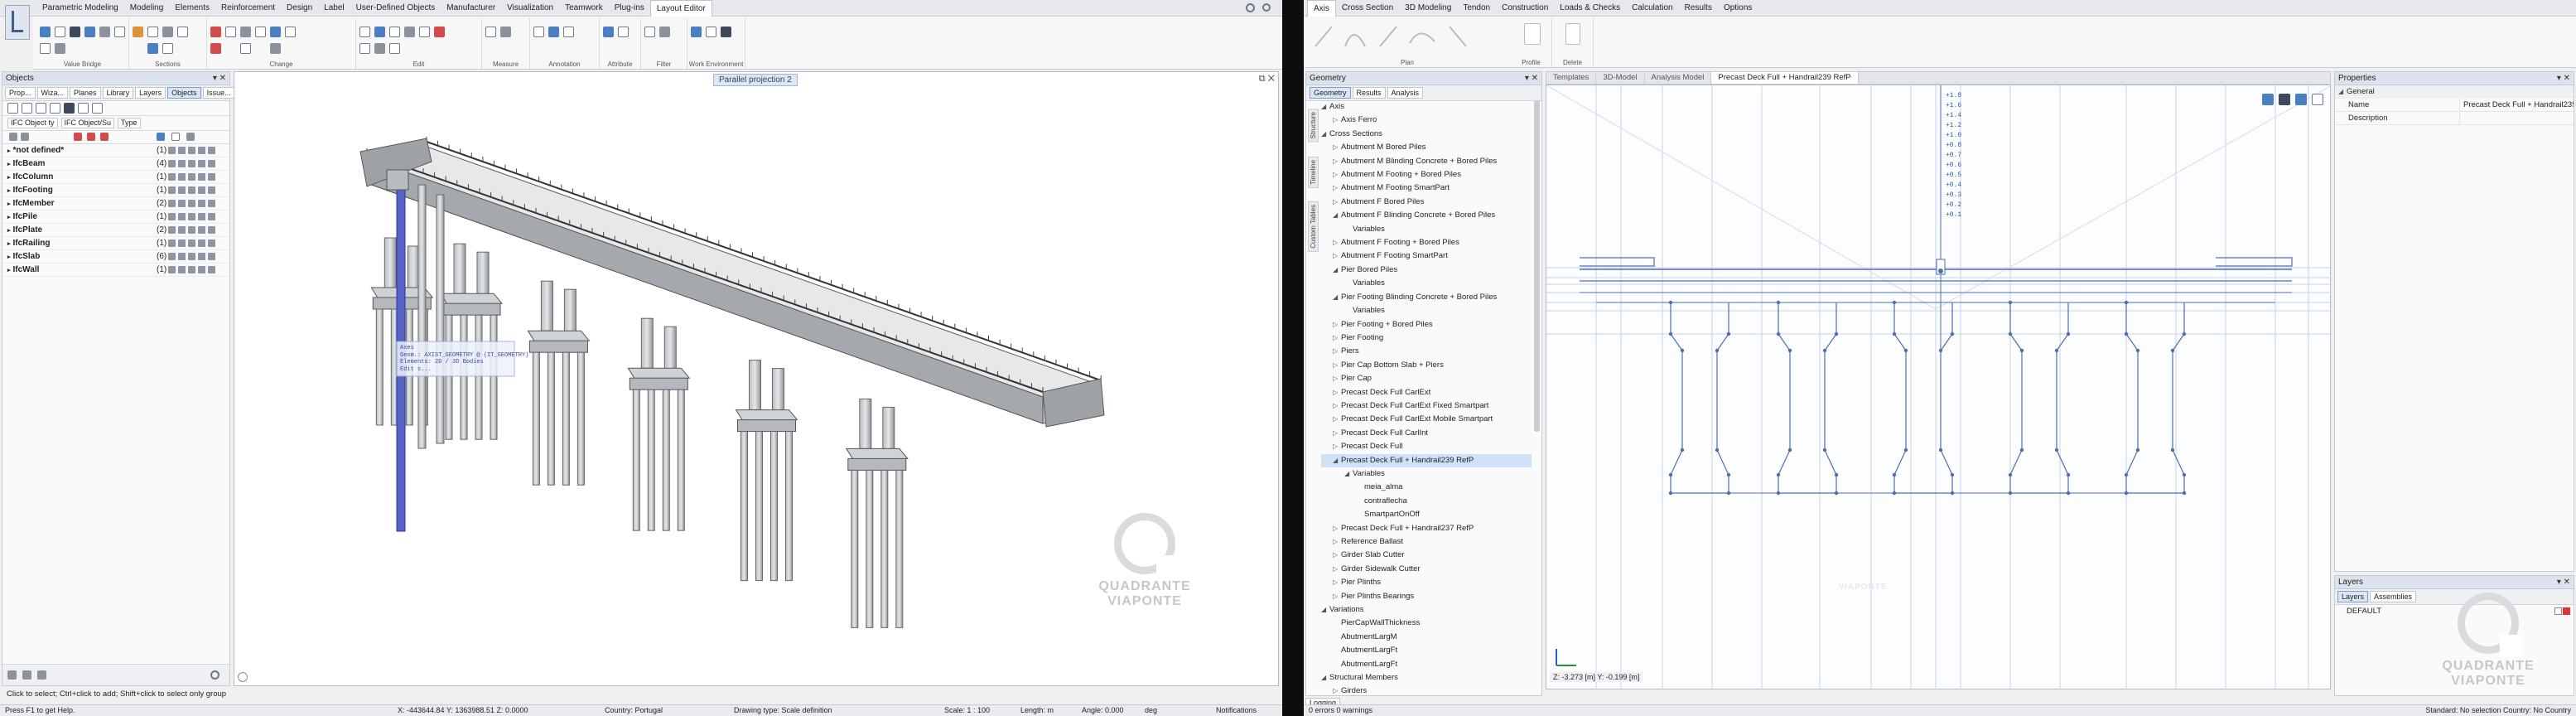  What do you see at coordinates (115, 164) in the screenshot?
I see `object-row: ▸ IfcBeam (4)` at bounding box center [115, 164].